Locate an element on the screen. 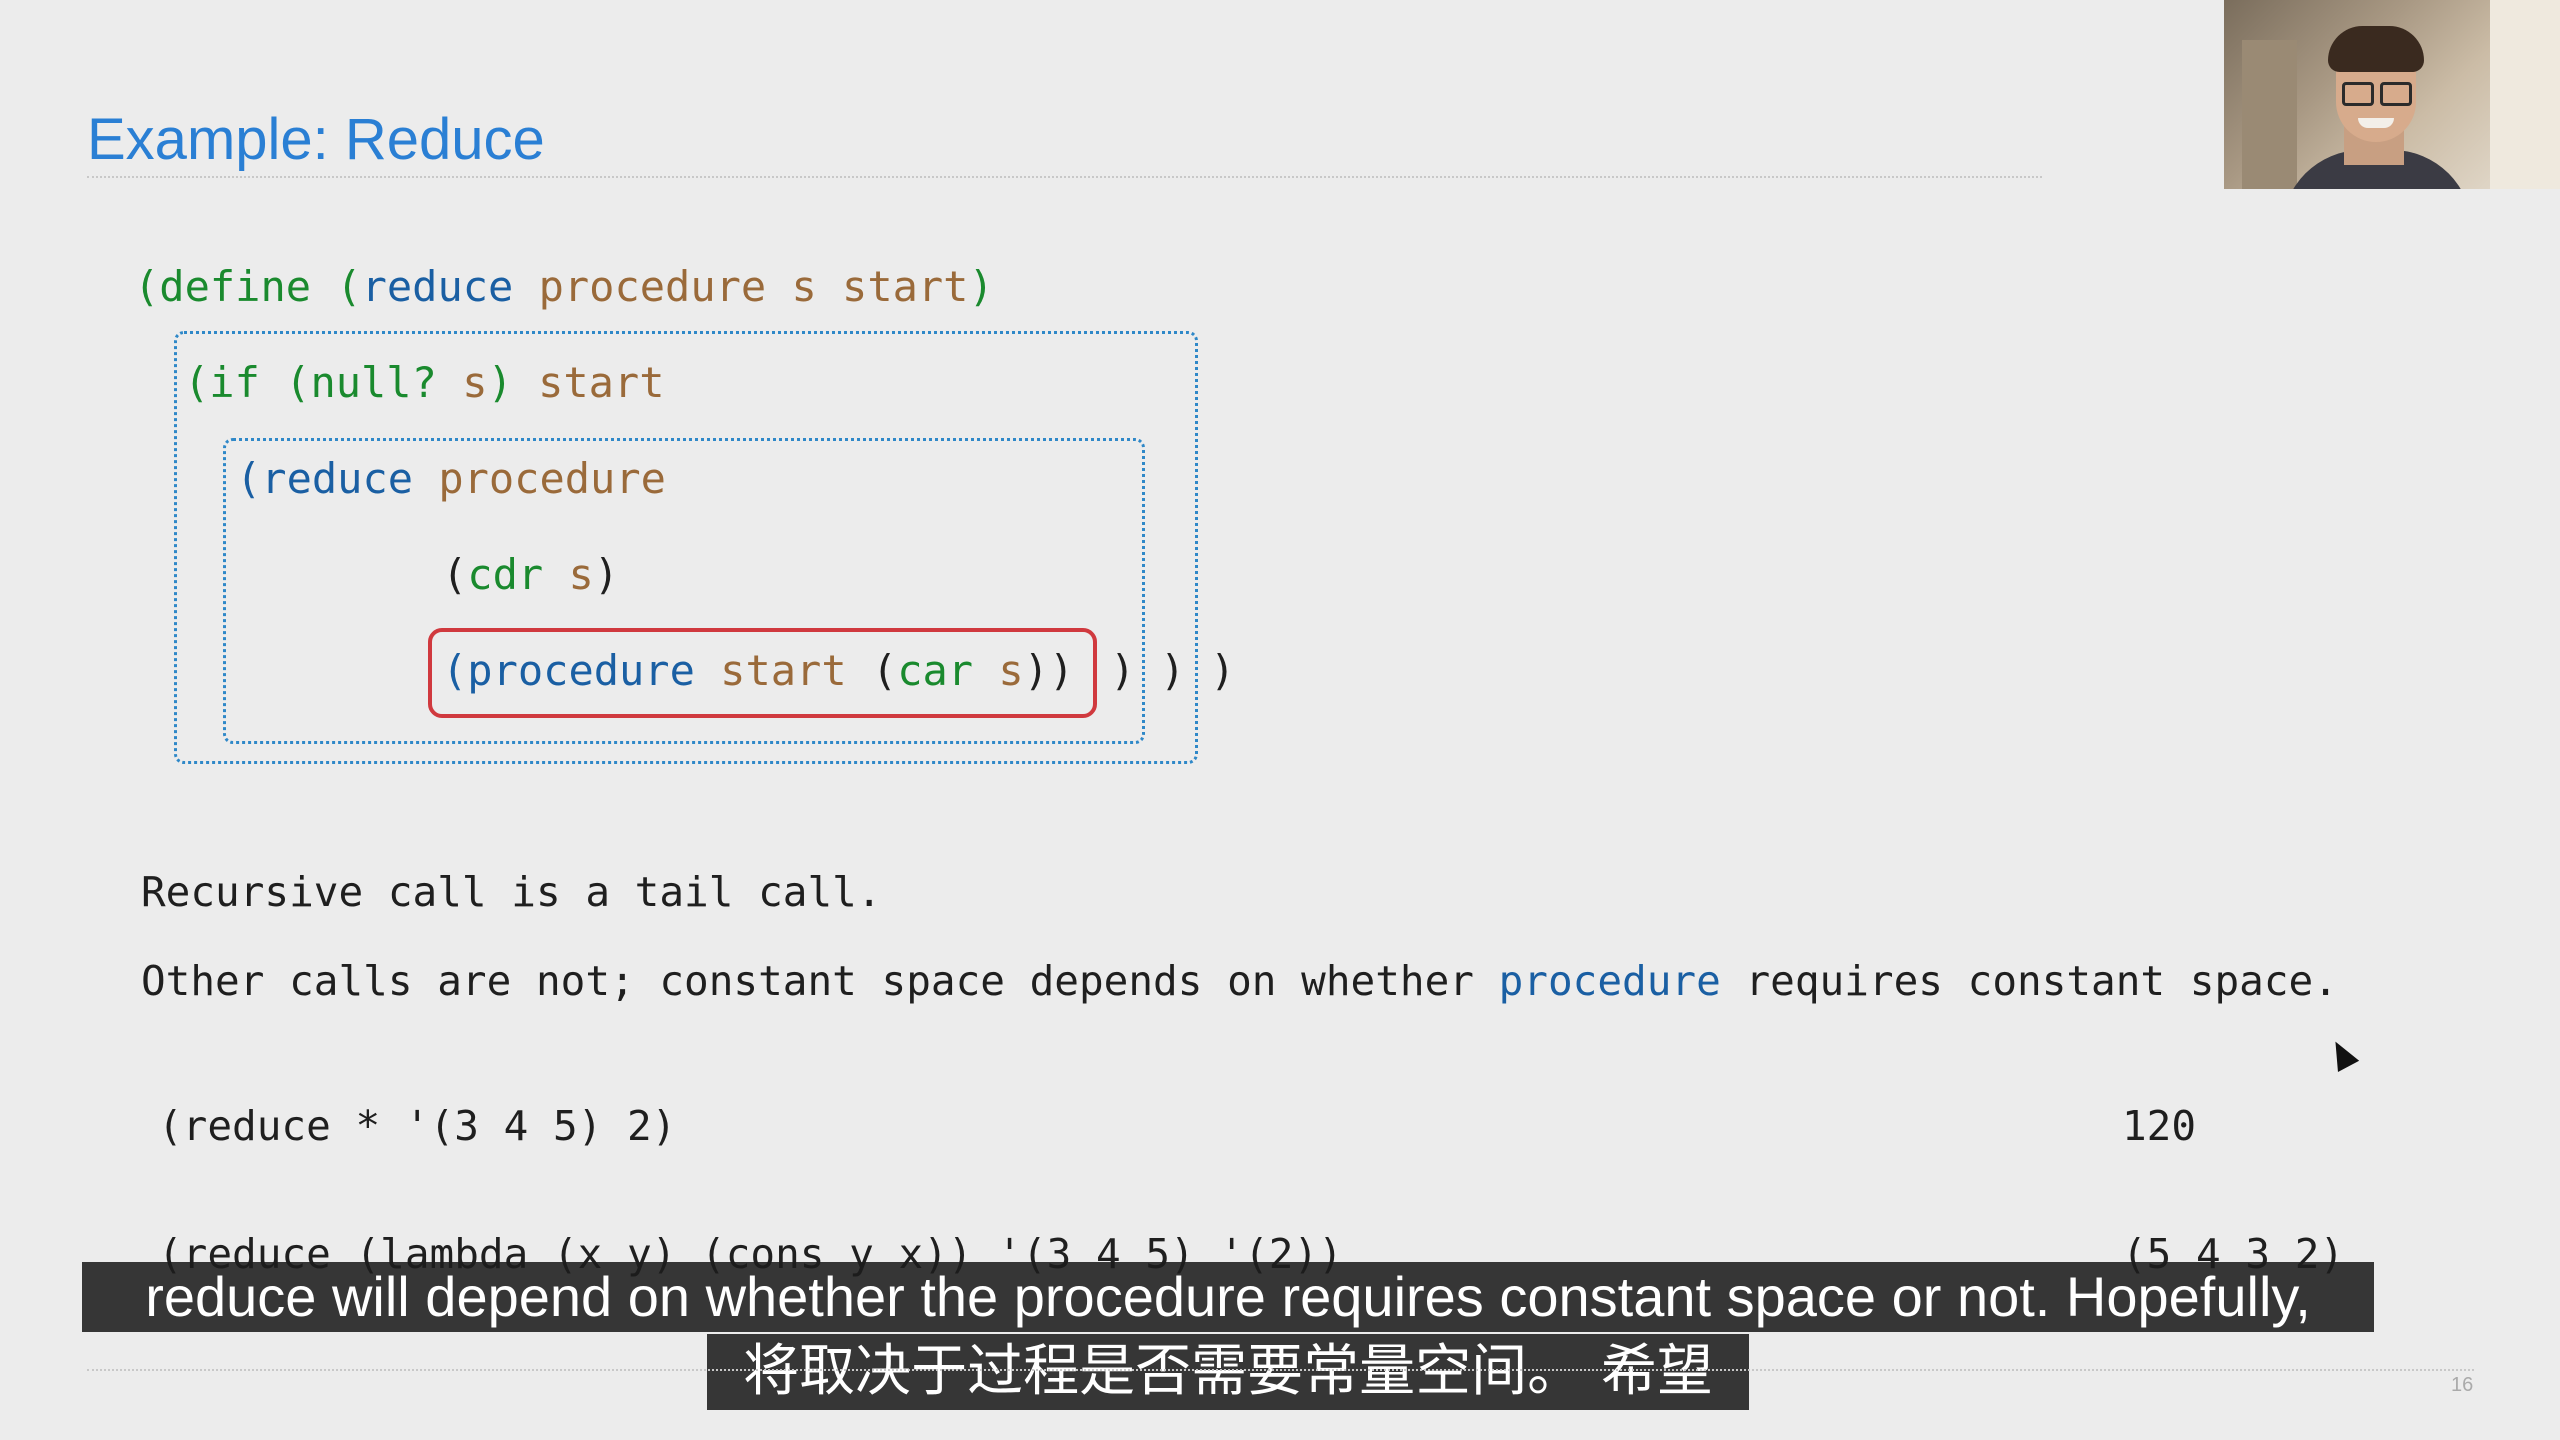 This screenshot has height=1440, width=2560. code-token: cdr is located at coordinates (505, 574).